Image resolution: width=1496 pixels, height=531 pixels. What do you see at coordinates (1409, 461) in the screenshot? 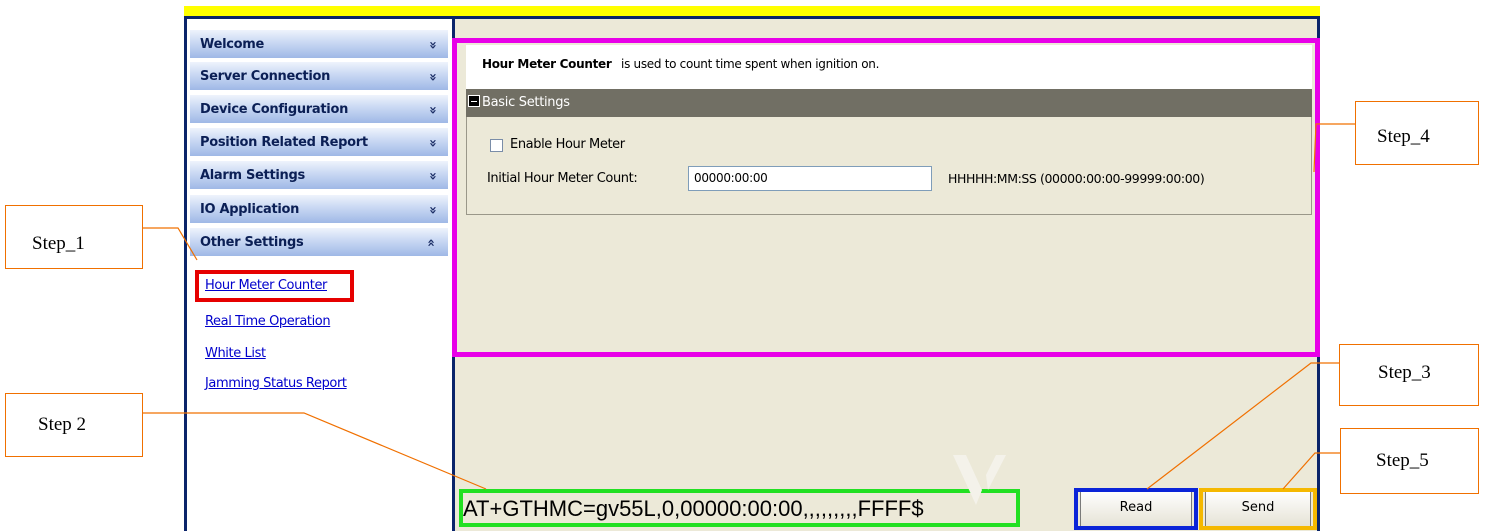
I see `callout-step-5: Step_5` at bounding box center [1409, 461].